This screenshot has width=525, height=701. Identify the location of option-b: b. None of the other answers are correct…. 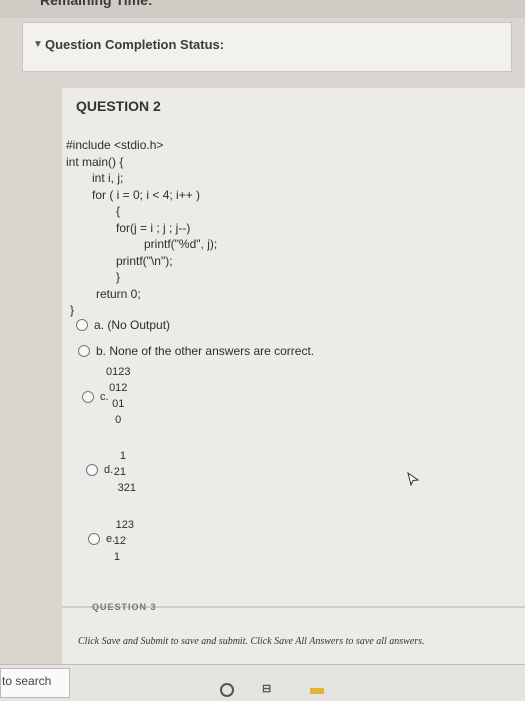
(196, 351).